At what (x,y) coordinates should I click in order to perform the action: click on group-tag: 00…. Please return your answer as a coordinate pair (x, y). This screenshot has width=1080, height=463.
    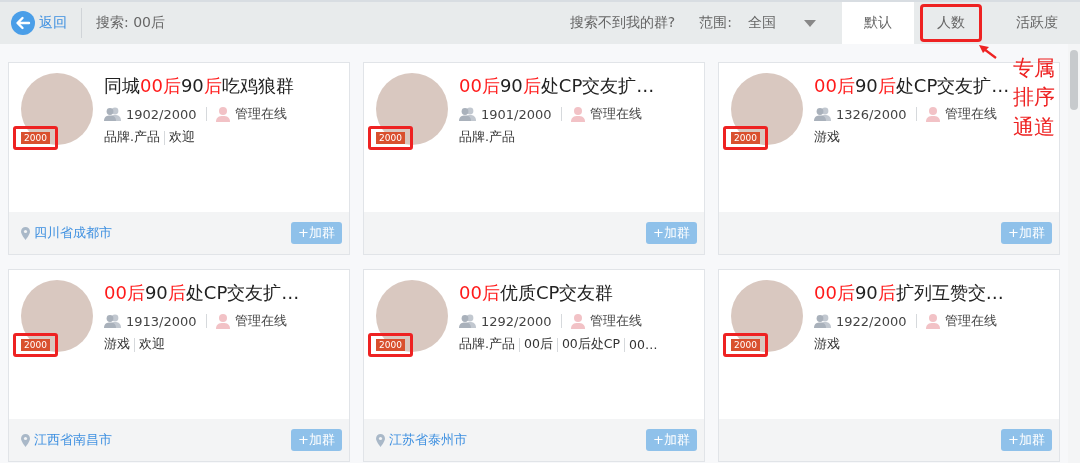
    Looking at the image, I should click on (643, 344).